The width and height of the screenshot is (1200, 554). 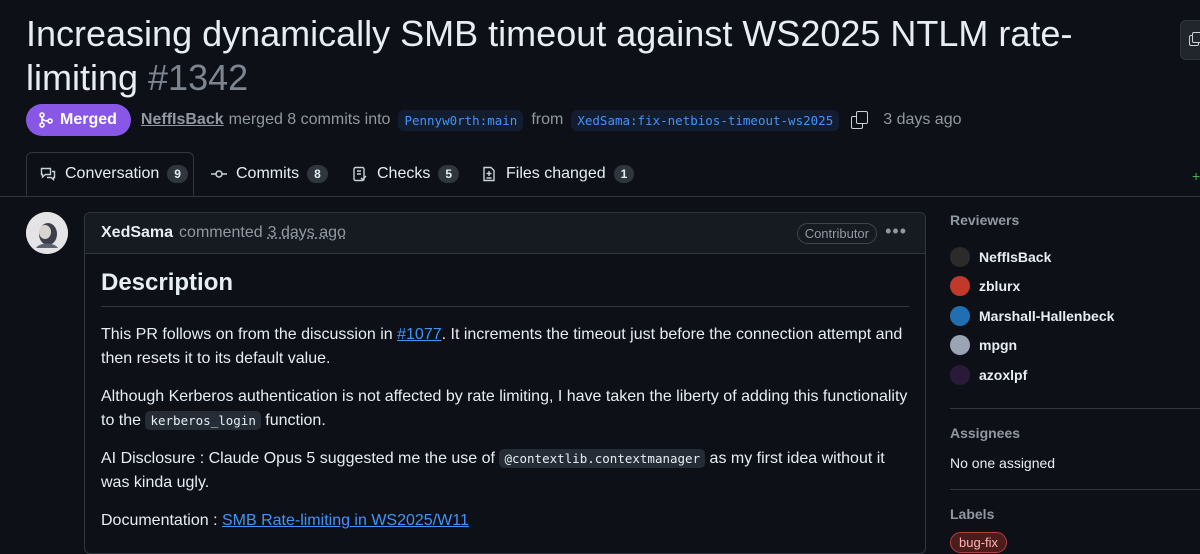 I want to click on plus-indicator: +, so click(x=1196, y=176).